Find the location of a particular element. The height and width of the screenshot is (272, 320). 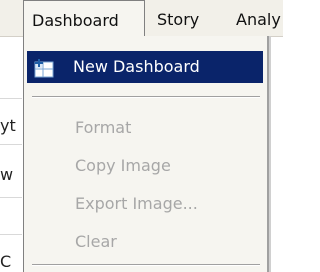

menu-item-label: New Dashboard is located at coordinates (136, 66).